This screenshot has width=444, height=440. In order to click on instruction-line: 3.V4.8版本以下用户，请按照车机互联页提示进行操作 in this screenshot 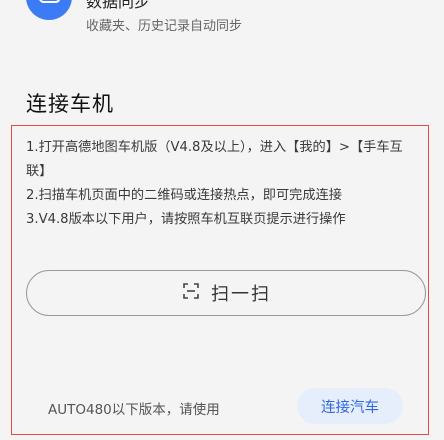, I will do `click(186, 219)`.